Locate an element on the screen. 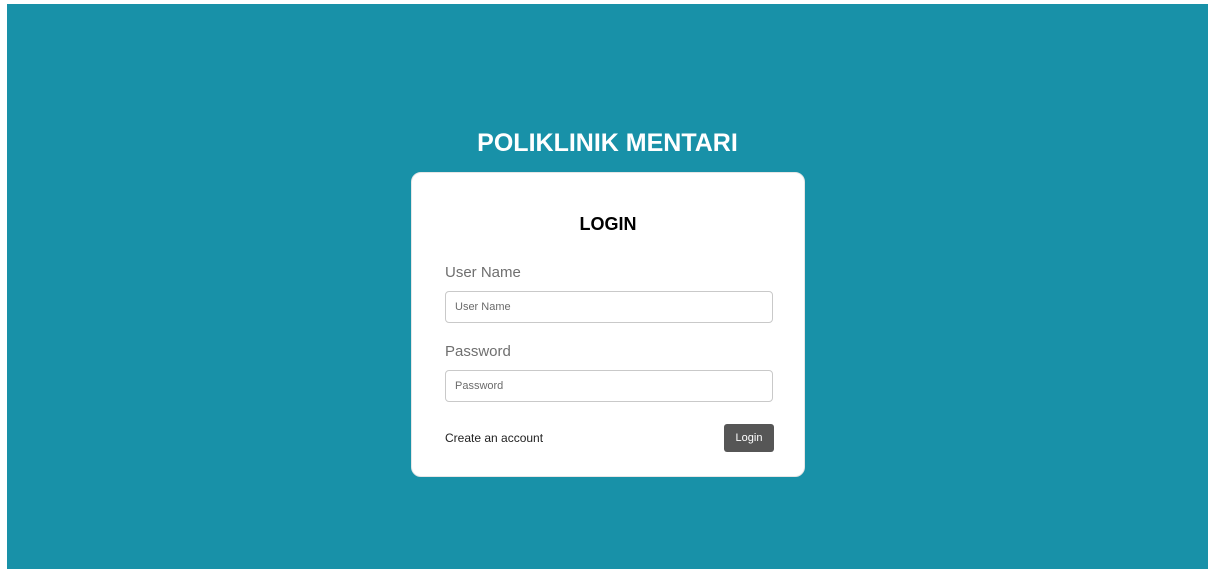  password-input is located at coordinates (609, 386).